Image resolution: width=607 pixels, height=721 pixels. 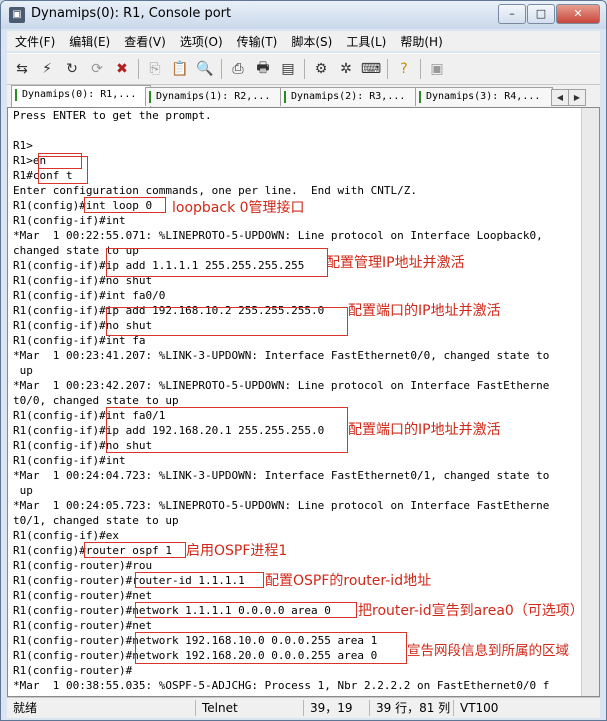 What do you see at coordinates (72, 69) in the screenshot?
I see `reconnect-icon: ↻` at bounding box center [72, 69].